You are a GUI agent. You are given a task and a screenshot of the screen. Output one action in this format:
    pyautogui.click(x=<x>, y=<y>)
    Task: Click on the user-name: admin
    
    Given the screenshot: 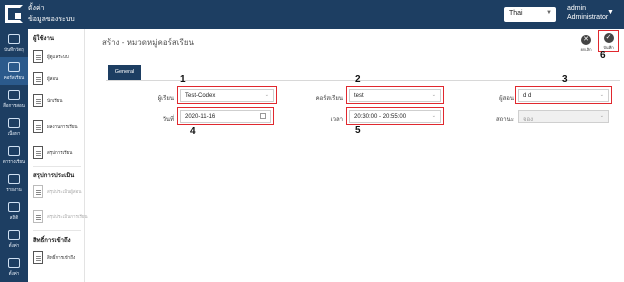 What is the action you would take?
    pyautogui.click(x=576, y=8)
    